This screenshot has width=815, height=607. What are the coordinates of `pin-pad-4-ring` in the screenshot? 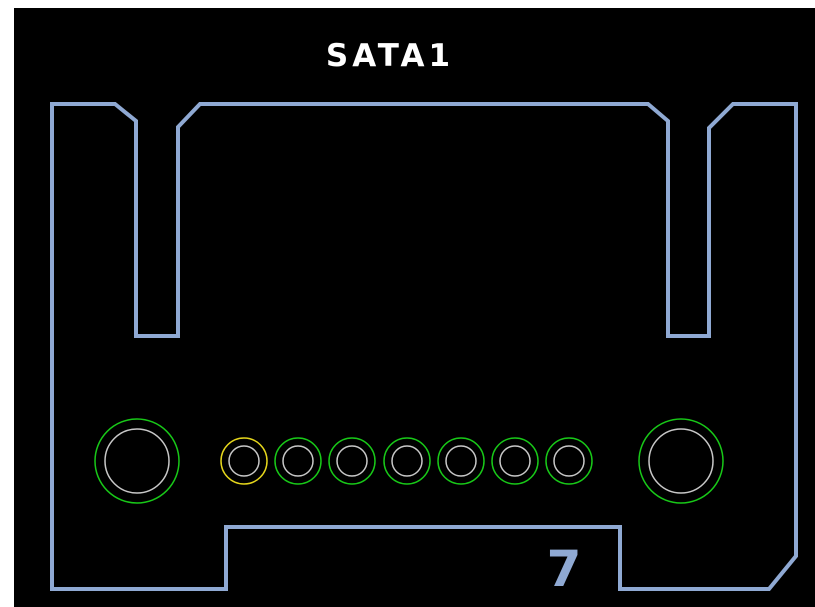 It's located at (407, 461).